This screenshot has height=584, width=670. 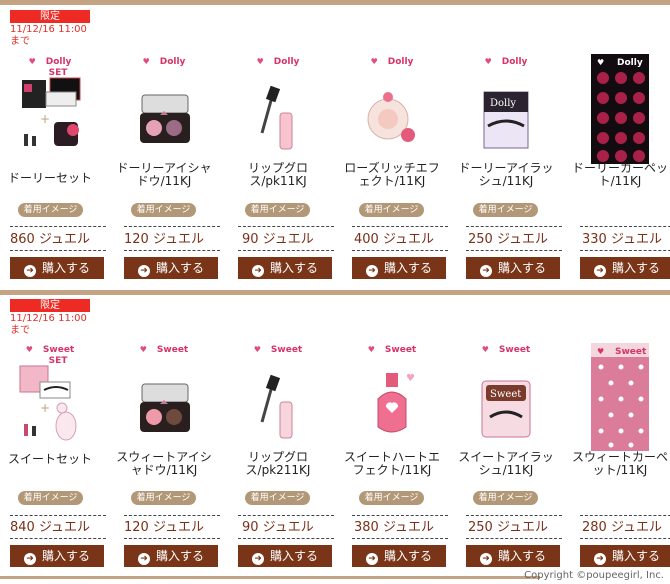 What do you see at coordinates (50, 459) in the screenshot?
I see `product-name: スイートセット` at bounding box center [50, 459].